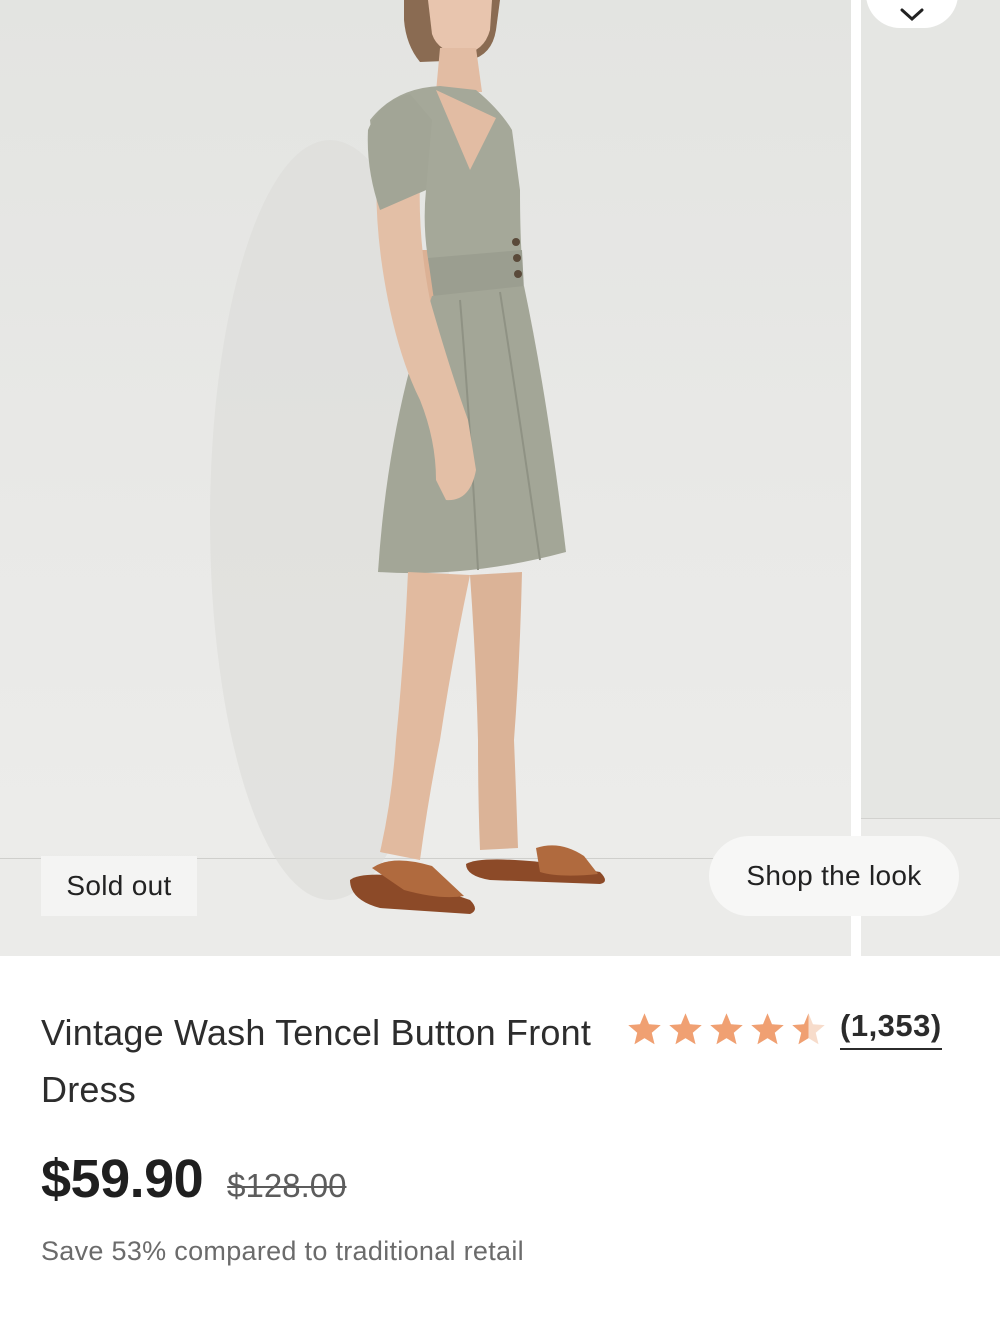 The image size is (1000, 1333). I want to click on shop-the-look-button: Shop the look, so click(834, 876).